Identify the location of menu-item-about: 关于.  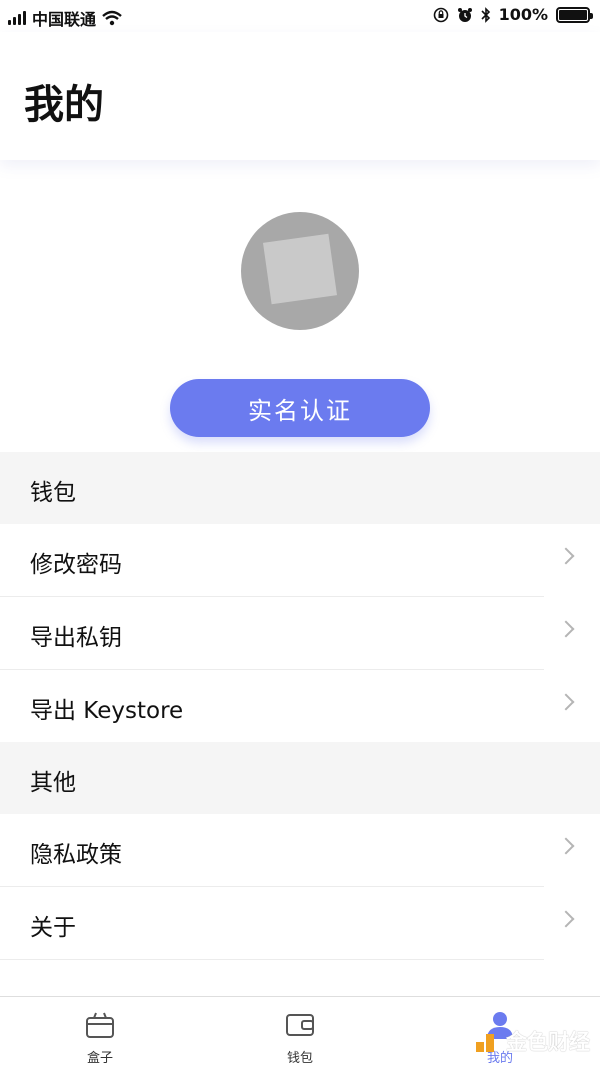
(300, 923).